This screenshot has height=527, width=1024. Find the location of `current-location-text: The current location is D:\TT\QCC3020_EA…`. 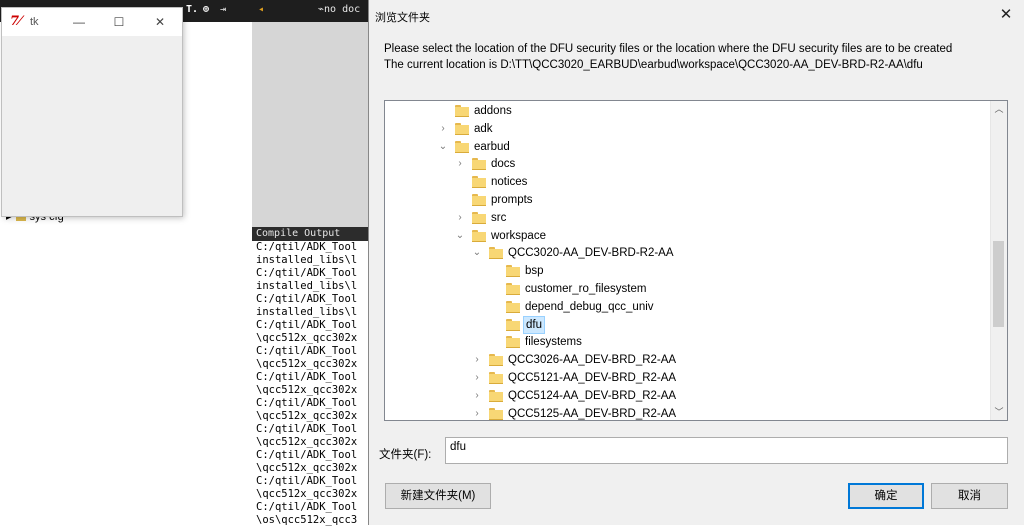

current-location-text: The current location is D:\TT\QCC3020_EA… is located at coordinates (653, 65).